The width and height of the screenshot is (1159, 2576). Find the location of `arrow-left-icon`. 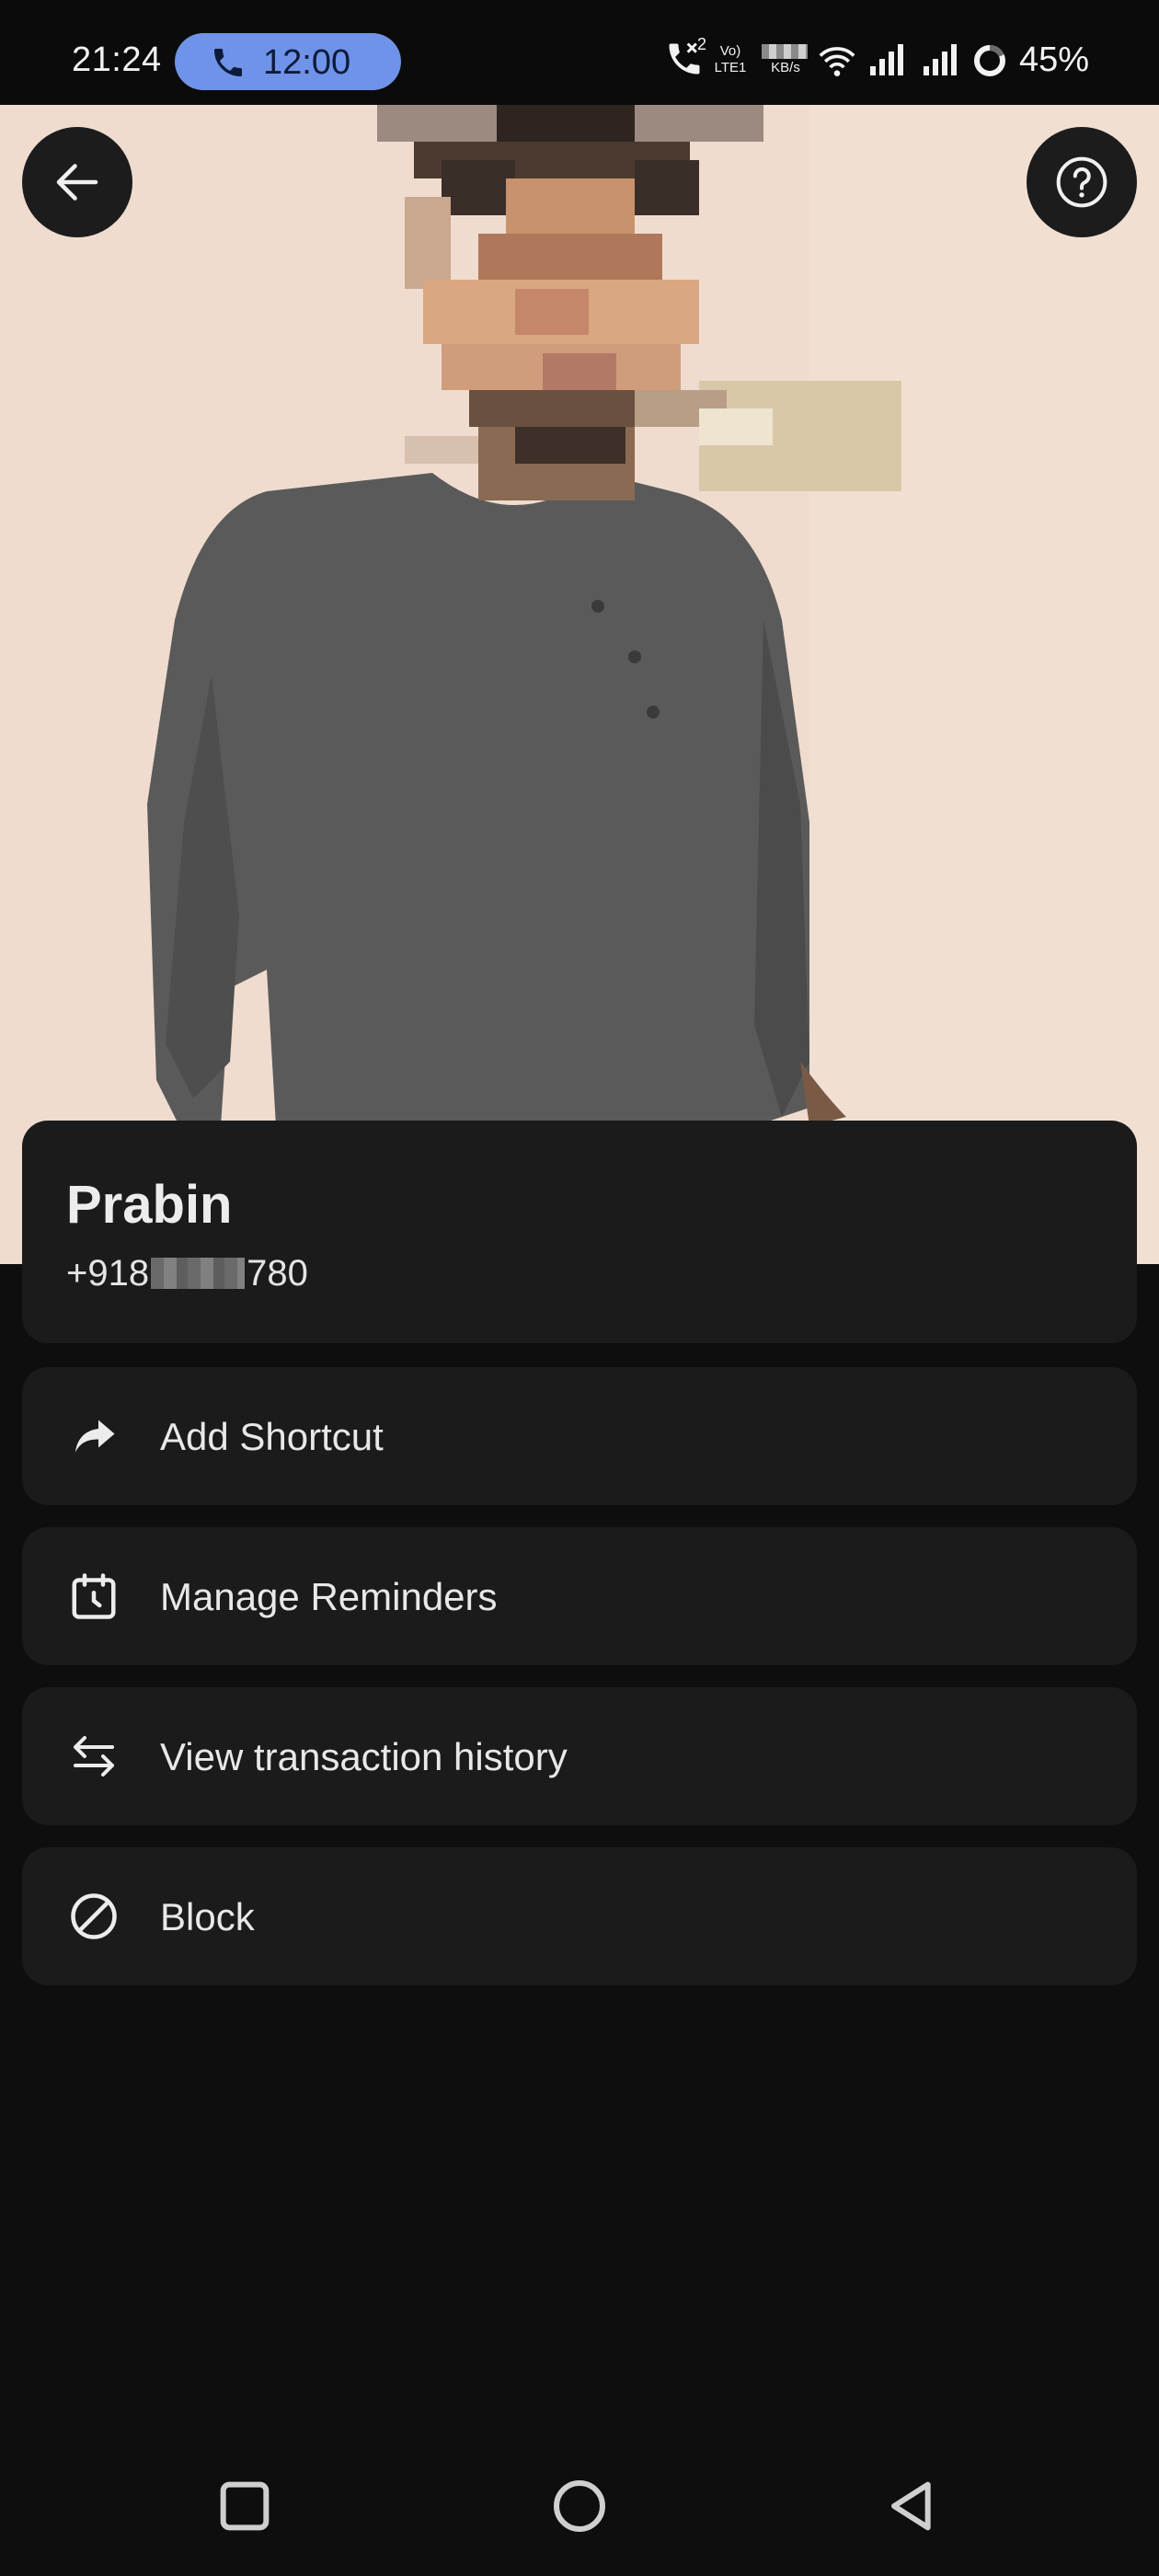

arrow-left-icon is located at coordinates (77, 182).